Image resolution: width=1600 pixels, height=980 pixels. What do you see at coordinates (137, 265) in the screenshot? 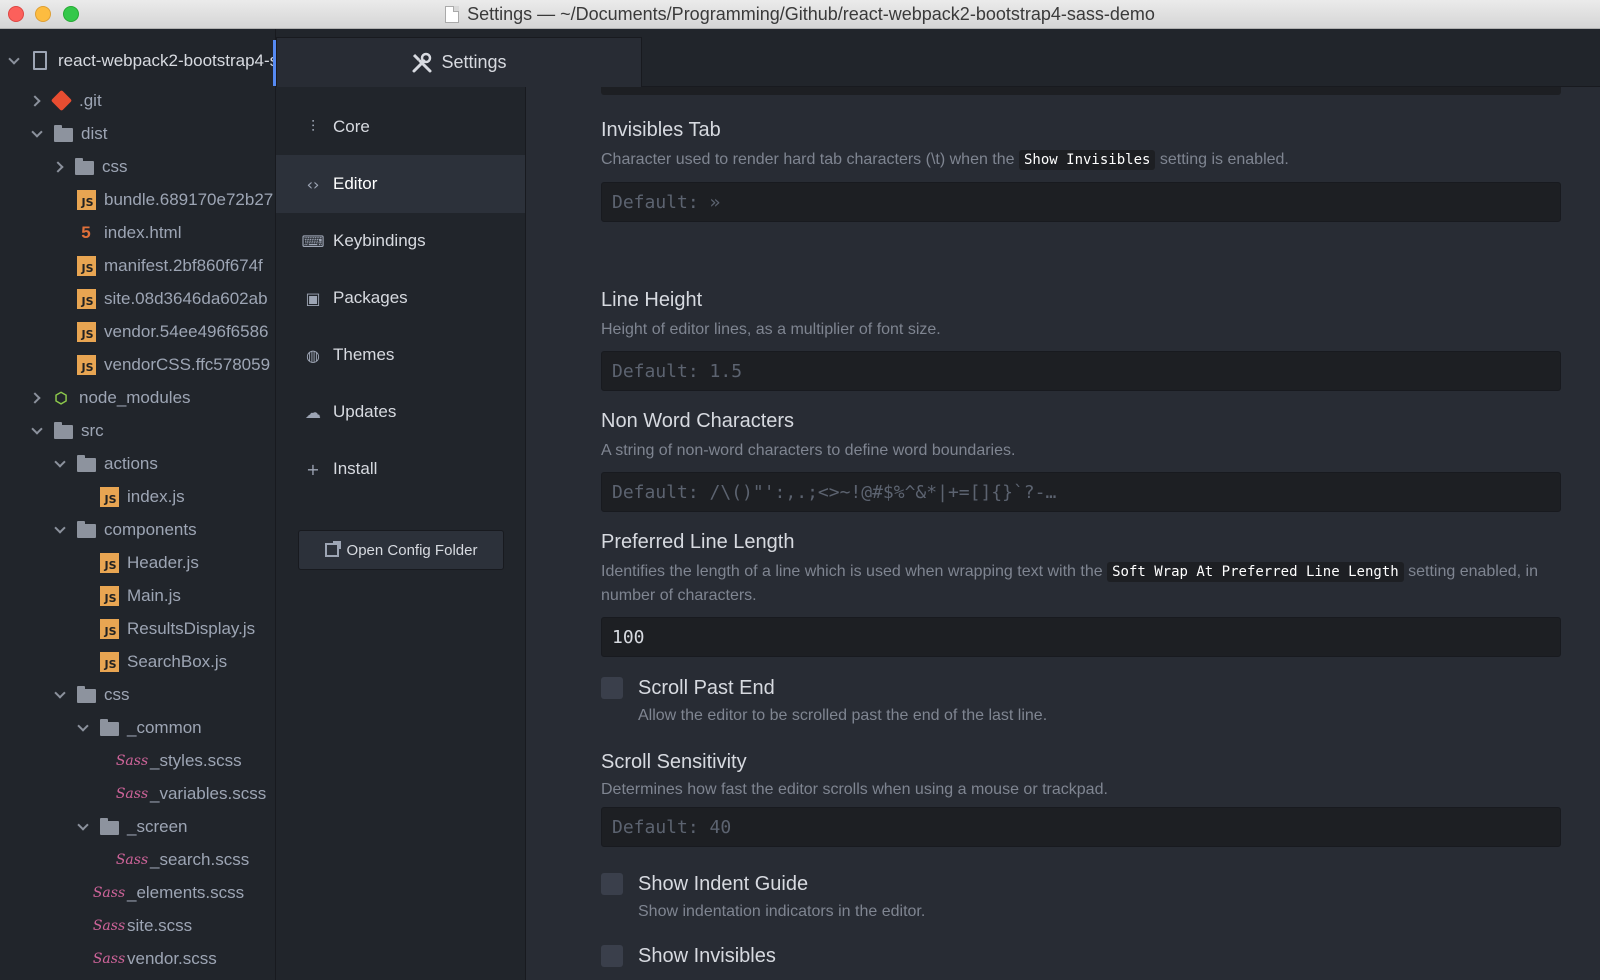
I see `tree-item: JS manifest.2bf860f674f` at bounding box center [137, 265].